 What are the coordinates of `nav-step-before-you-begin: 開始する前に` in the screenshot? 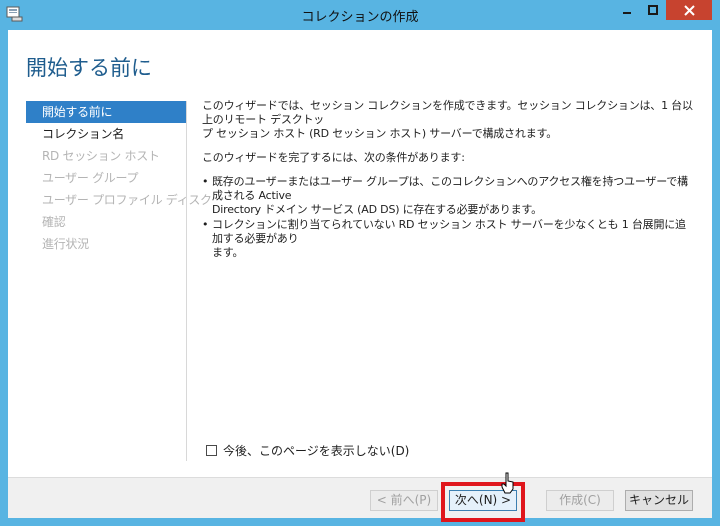 It's located at (106, 112).